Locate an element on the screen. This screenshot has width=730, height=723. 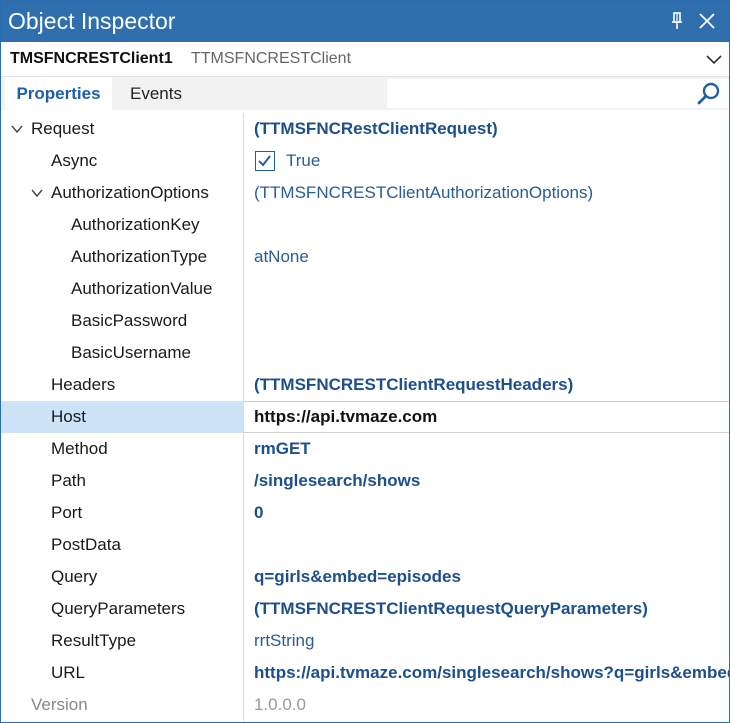
property-name: Host is located at coordinates (68, 416).